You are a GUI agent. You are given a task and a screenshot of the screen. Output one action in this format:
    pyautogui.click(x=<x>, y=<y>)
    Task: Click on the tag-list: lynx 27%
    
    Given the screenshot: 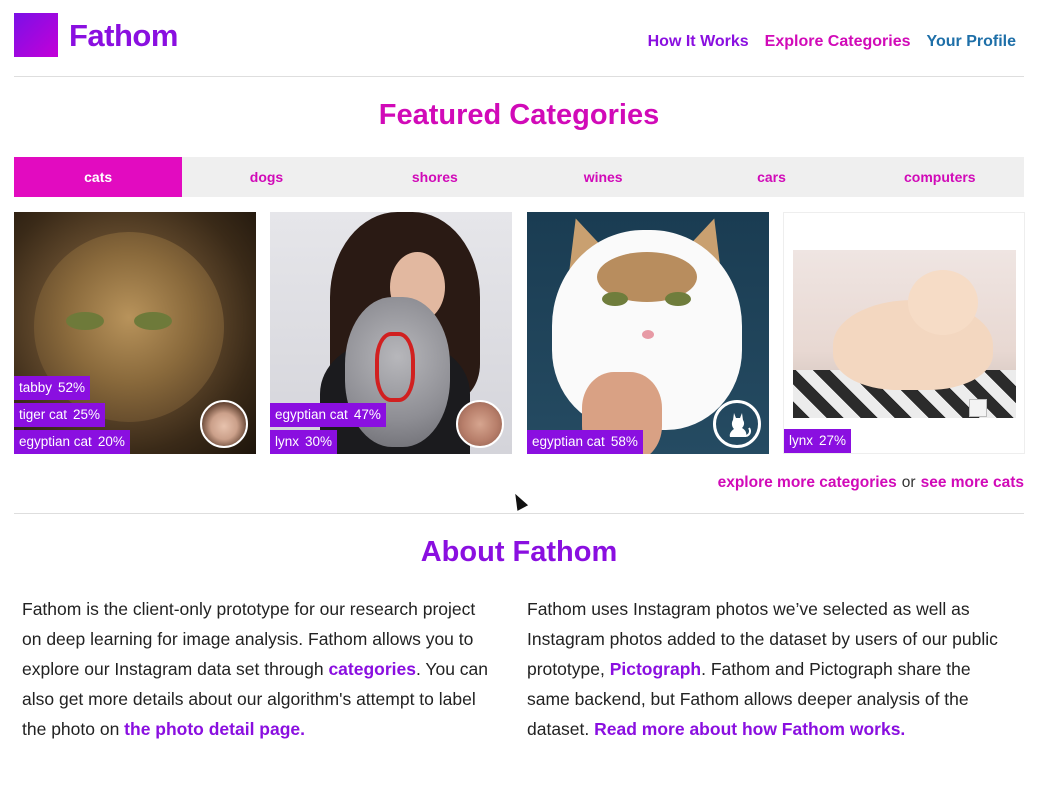 What is the action you would take?
    pyautogui.click(x=818, y=441)
    